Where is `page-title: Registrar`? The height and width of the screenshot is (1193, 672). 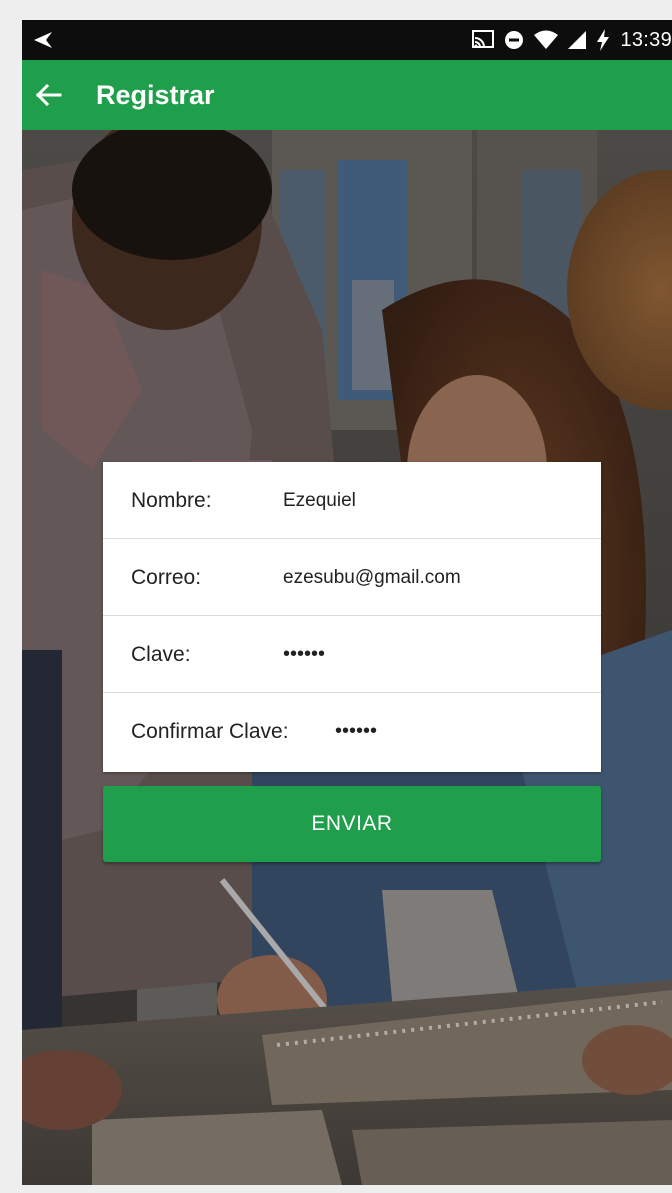 page-title: Registrar is located at coordinates (155, 95).